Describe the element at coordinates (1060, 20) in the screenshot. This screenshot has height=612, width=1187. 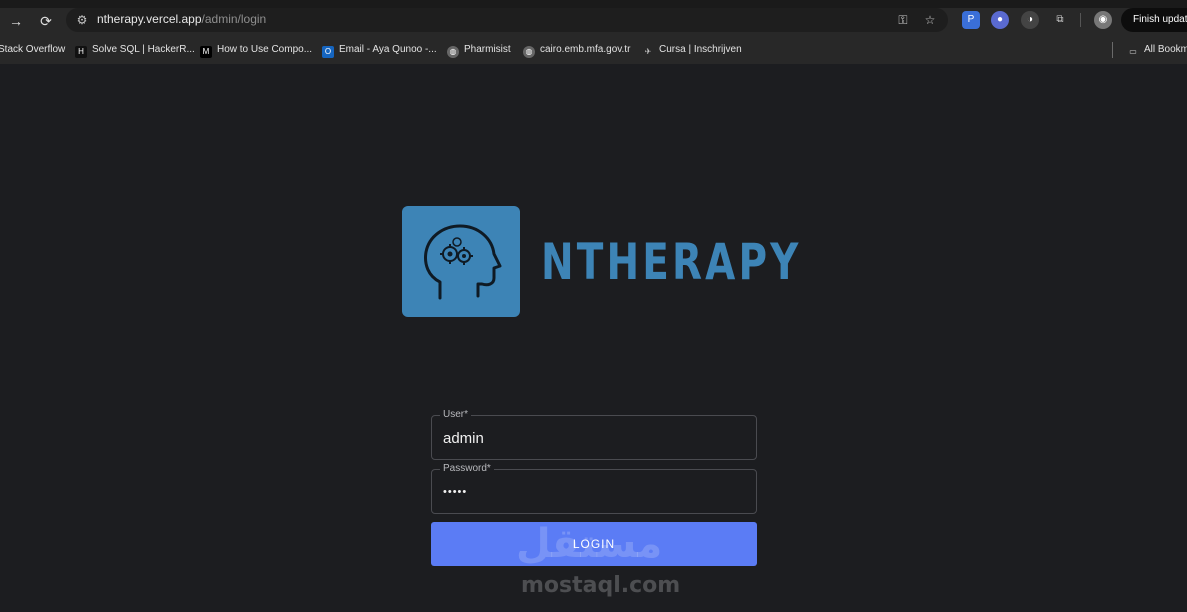
I see `extensions-puzzle-icon: ⧉` at that location.